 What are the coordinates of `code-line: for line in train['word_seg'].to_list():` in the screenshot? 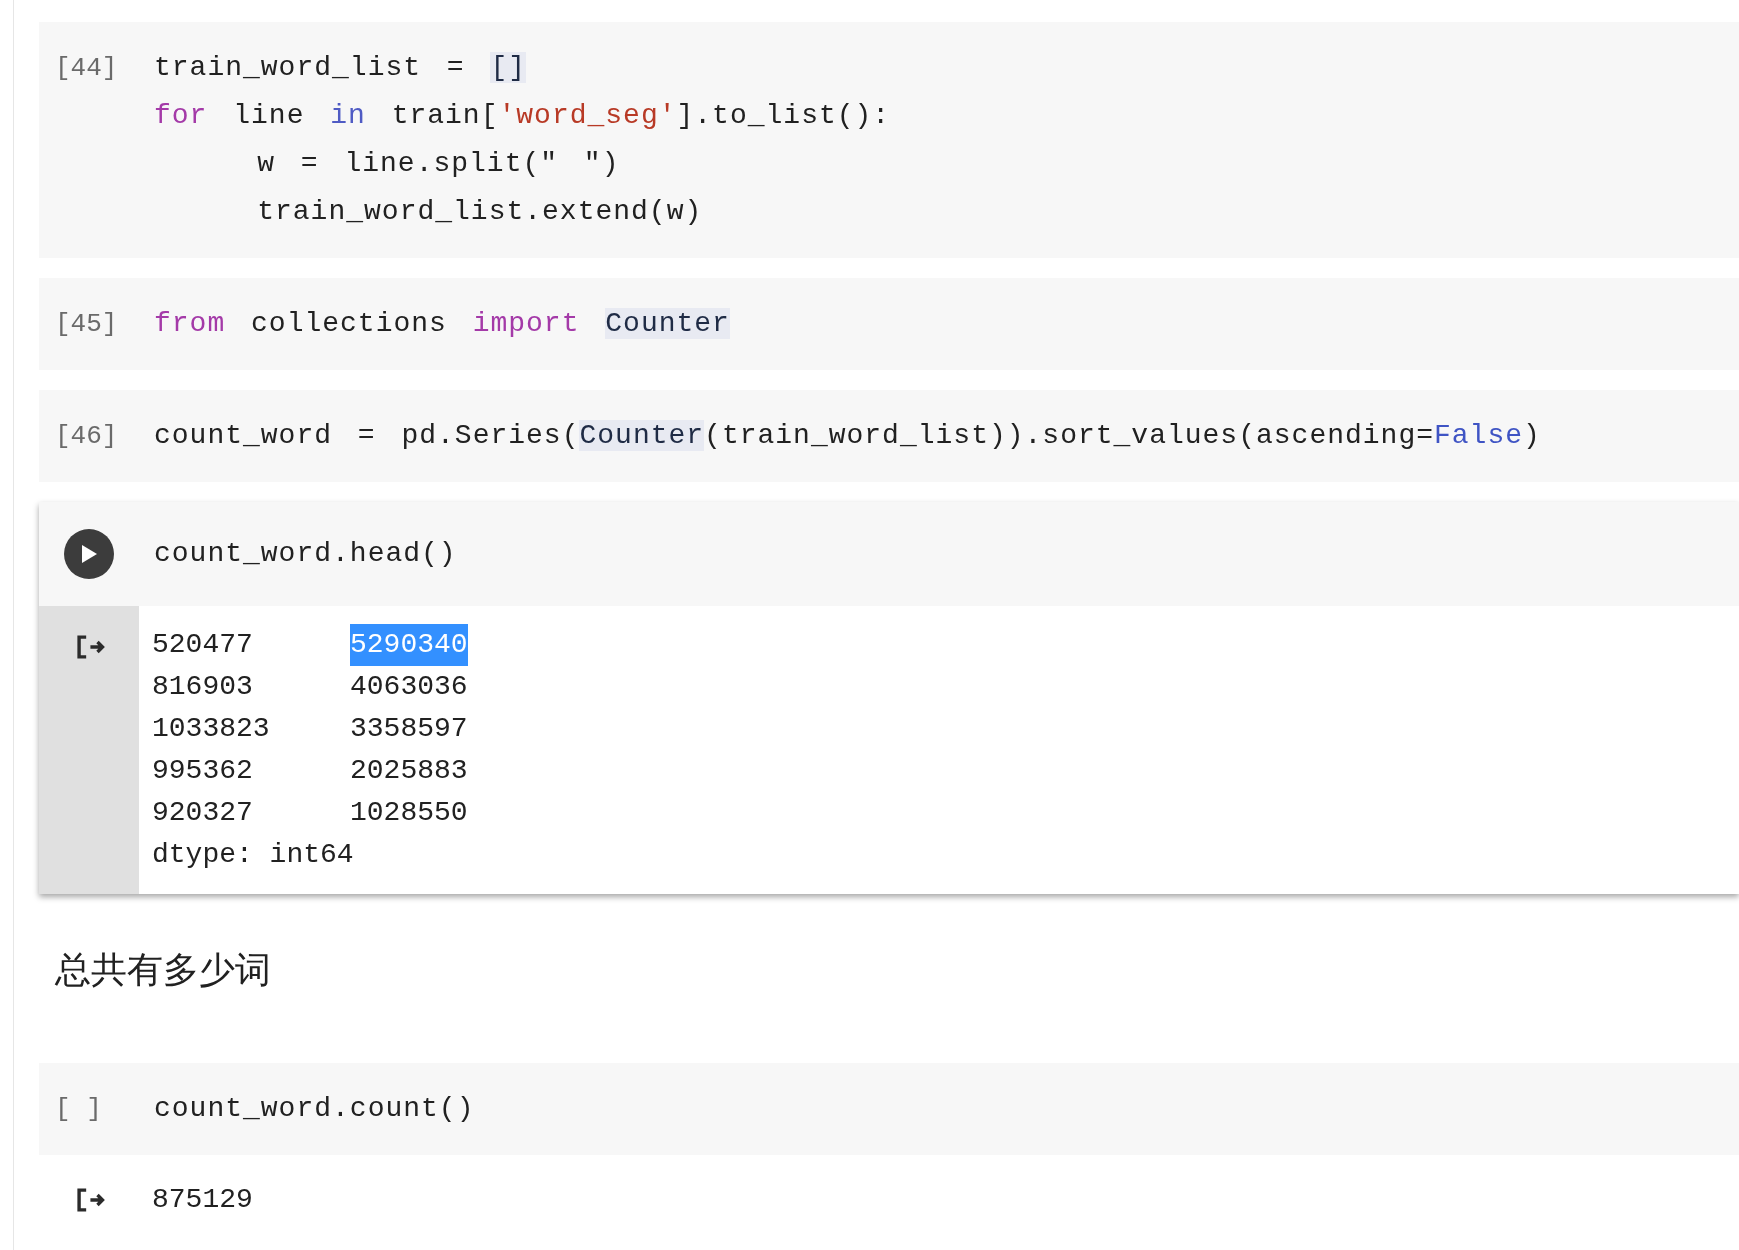 It's located at (523, 116).